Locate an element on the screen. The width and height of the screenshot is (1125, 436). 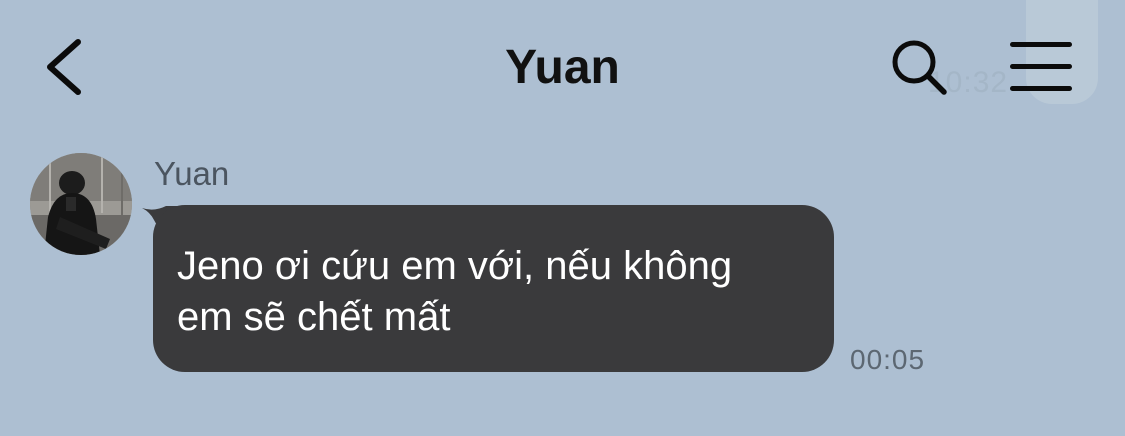
message-text-line-2: em sẽ chết mất is located at coordinates (314, 317).